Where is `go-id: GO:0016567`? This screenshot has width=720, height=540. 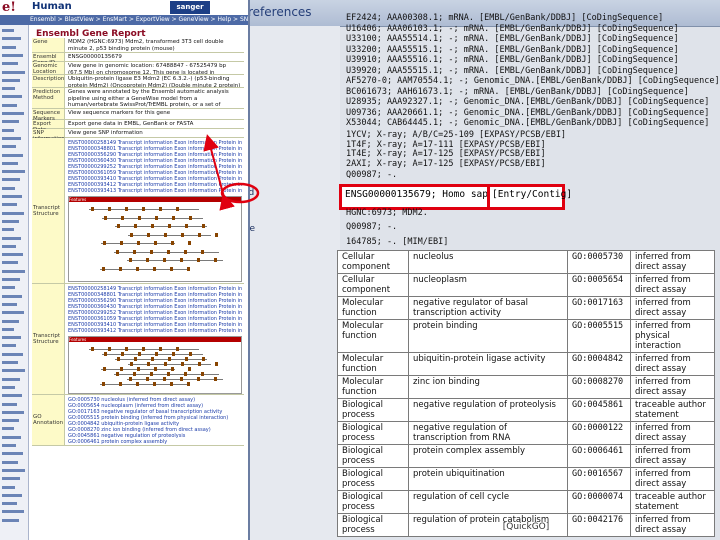
go-id: GO:0016567 is located at coordinates (599, 479).